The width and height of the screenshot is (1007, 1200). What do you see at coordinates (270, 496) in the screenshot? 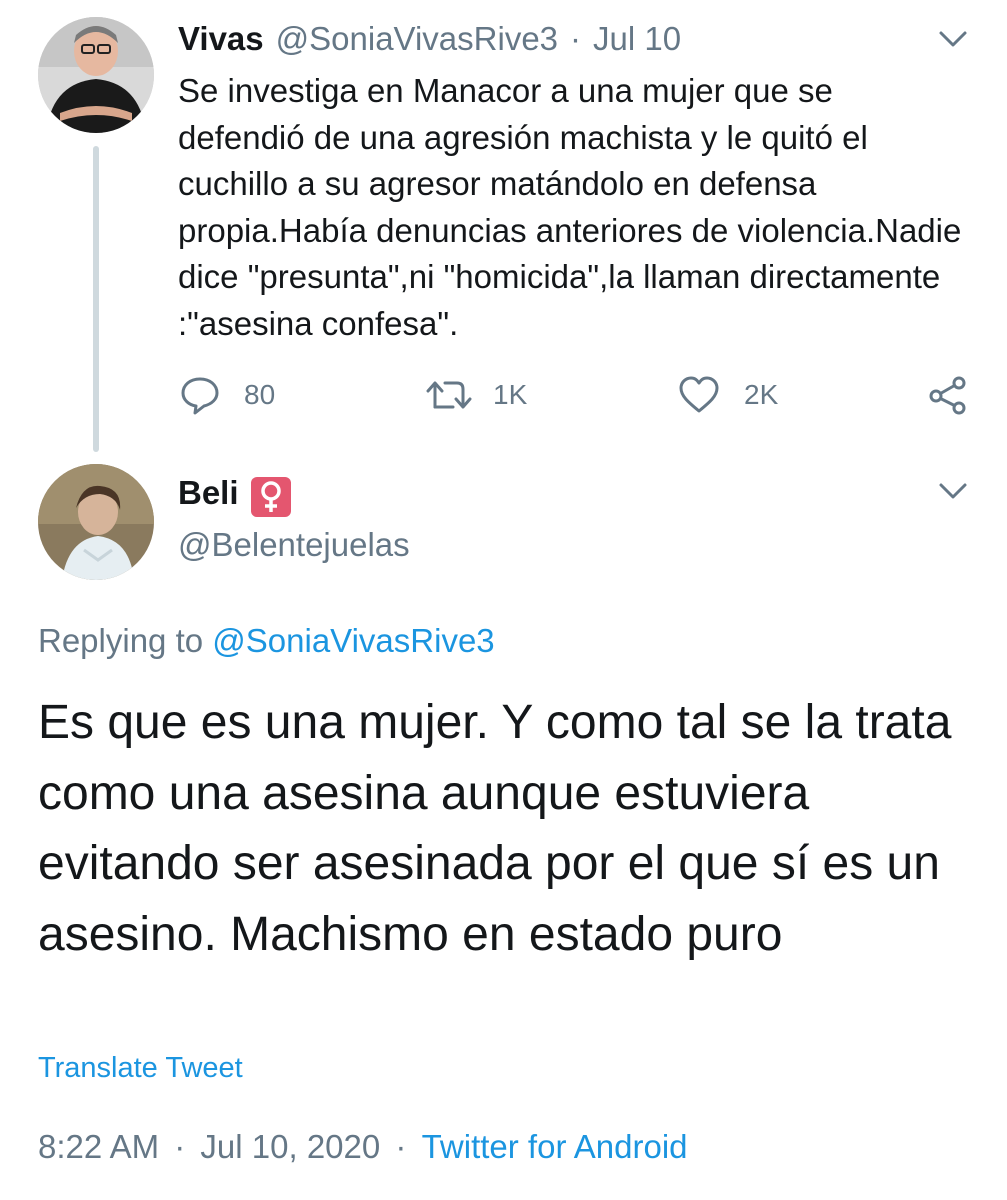
I see `venus-emoji-icon` at bounding box center [270, 496].